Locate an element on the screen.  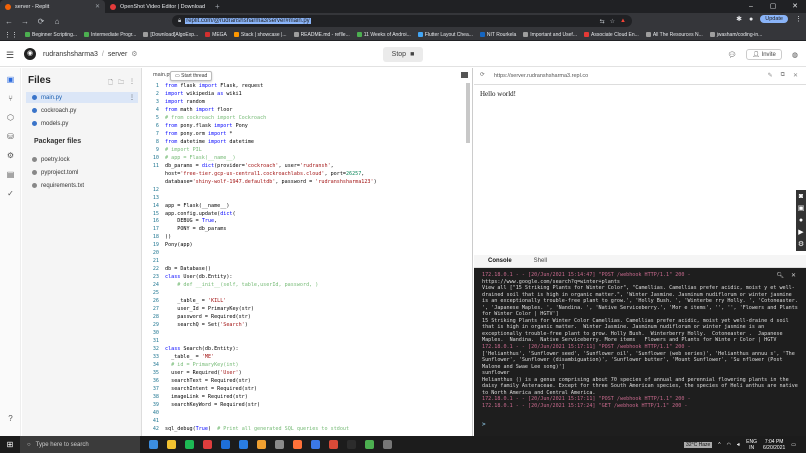
code-line: 14app = Flask(__name__) is located at coordinates (307, 207).